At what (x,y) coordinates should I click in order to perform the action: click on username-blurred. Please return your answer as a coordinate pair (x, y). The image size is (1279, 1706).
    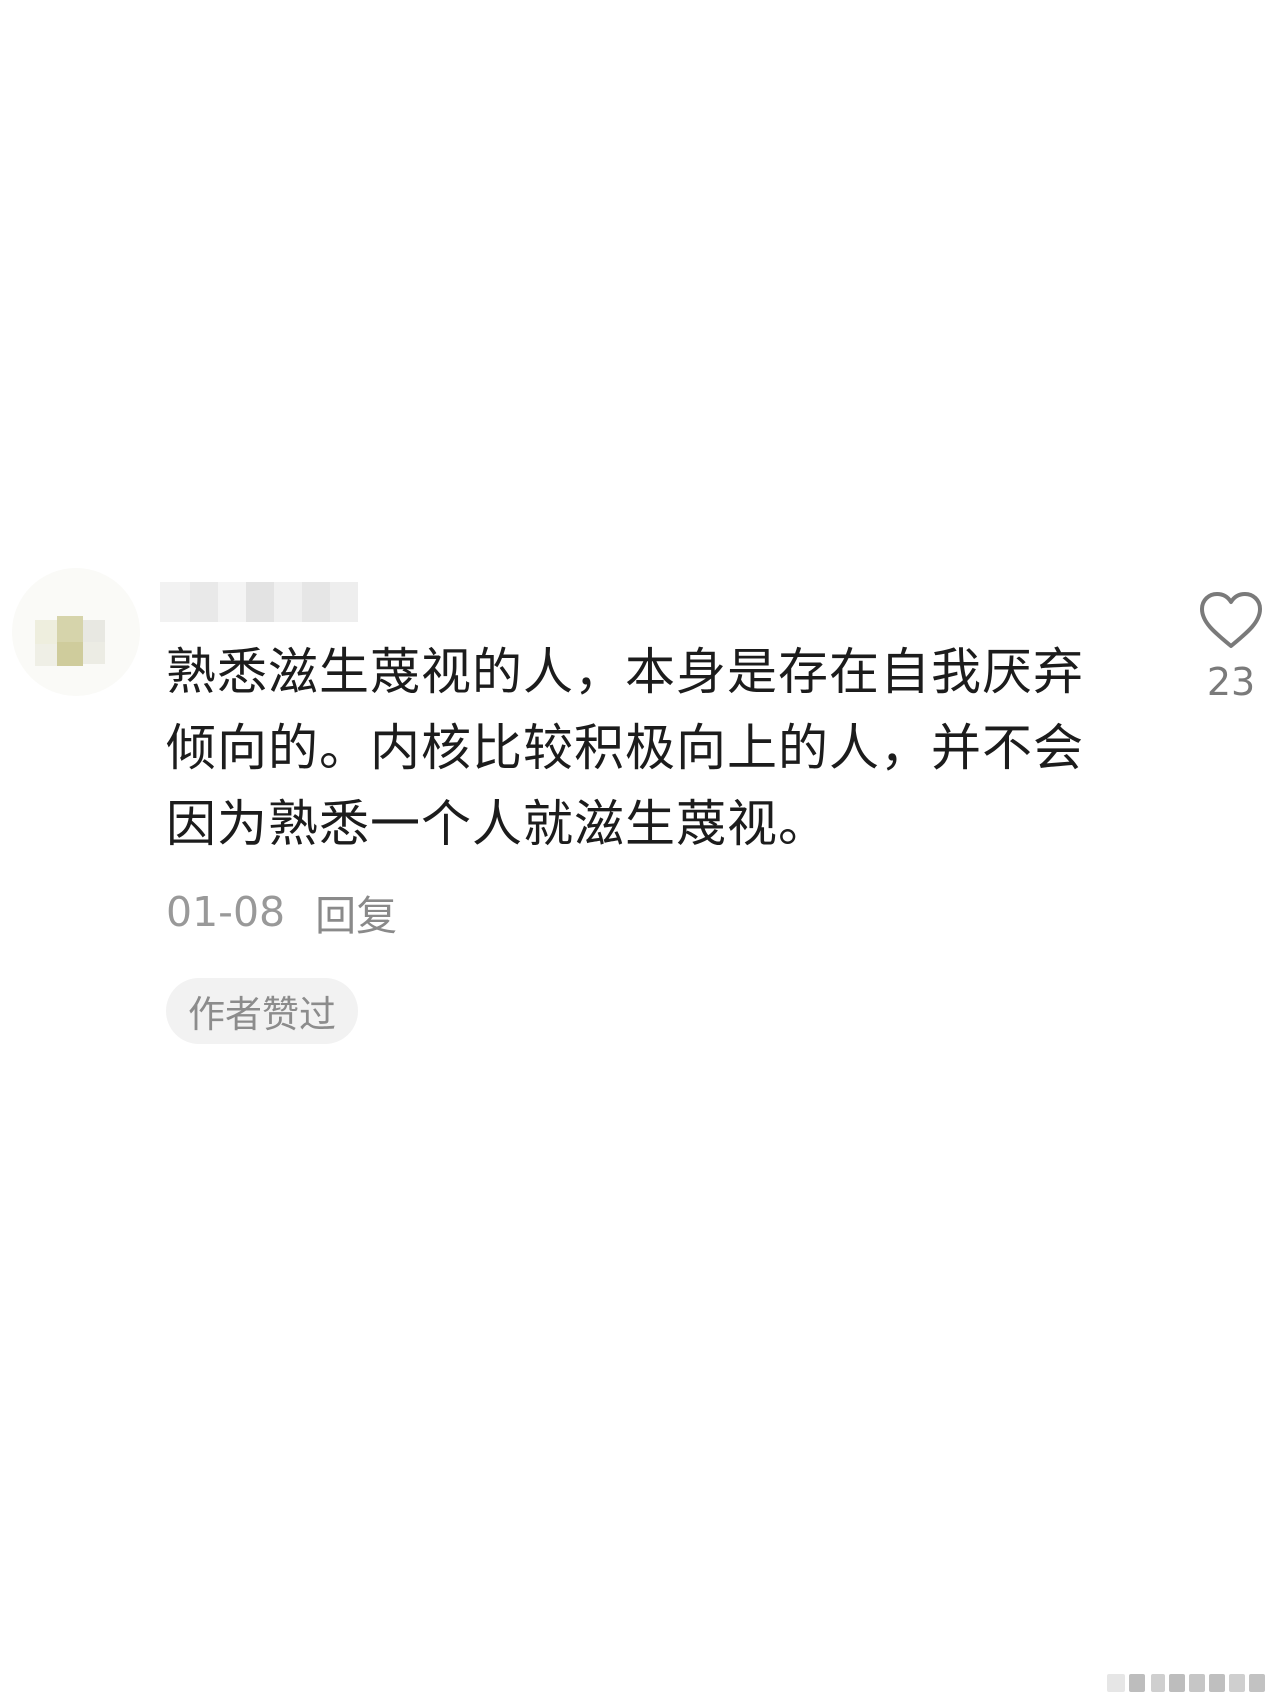
    Looking at the image, I should click on (264, 602).